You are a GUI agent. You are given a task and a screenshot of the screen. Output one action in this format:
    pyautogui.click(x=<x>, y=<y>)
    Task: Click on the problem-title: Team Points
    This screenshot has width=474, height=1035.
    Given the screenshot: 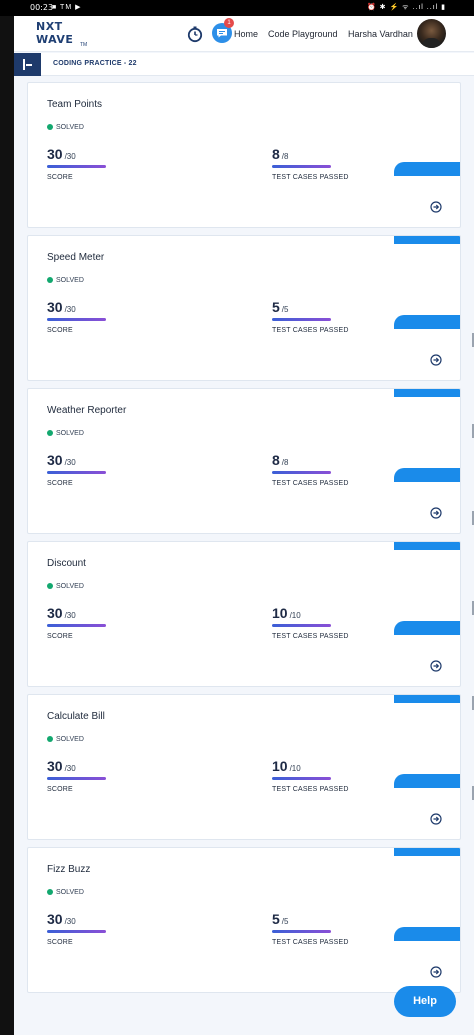 What is the action you would take?
    pyautogui.click(x=75, y=104)
    